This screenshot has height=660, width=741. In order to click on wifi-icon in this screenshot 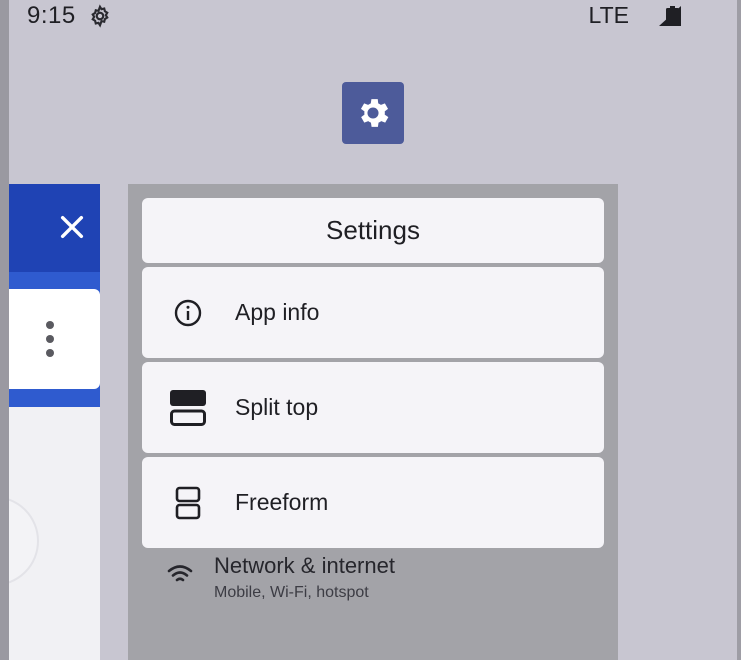, I will do `click(180, 573)`.